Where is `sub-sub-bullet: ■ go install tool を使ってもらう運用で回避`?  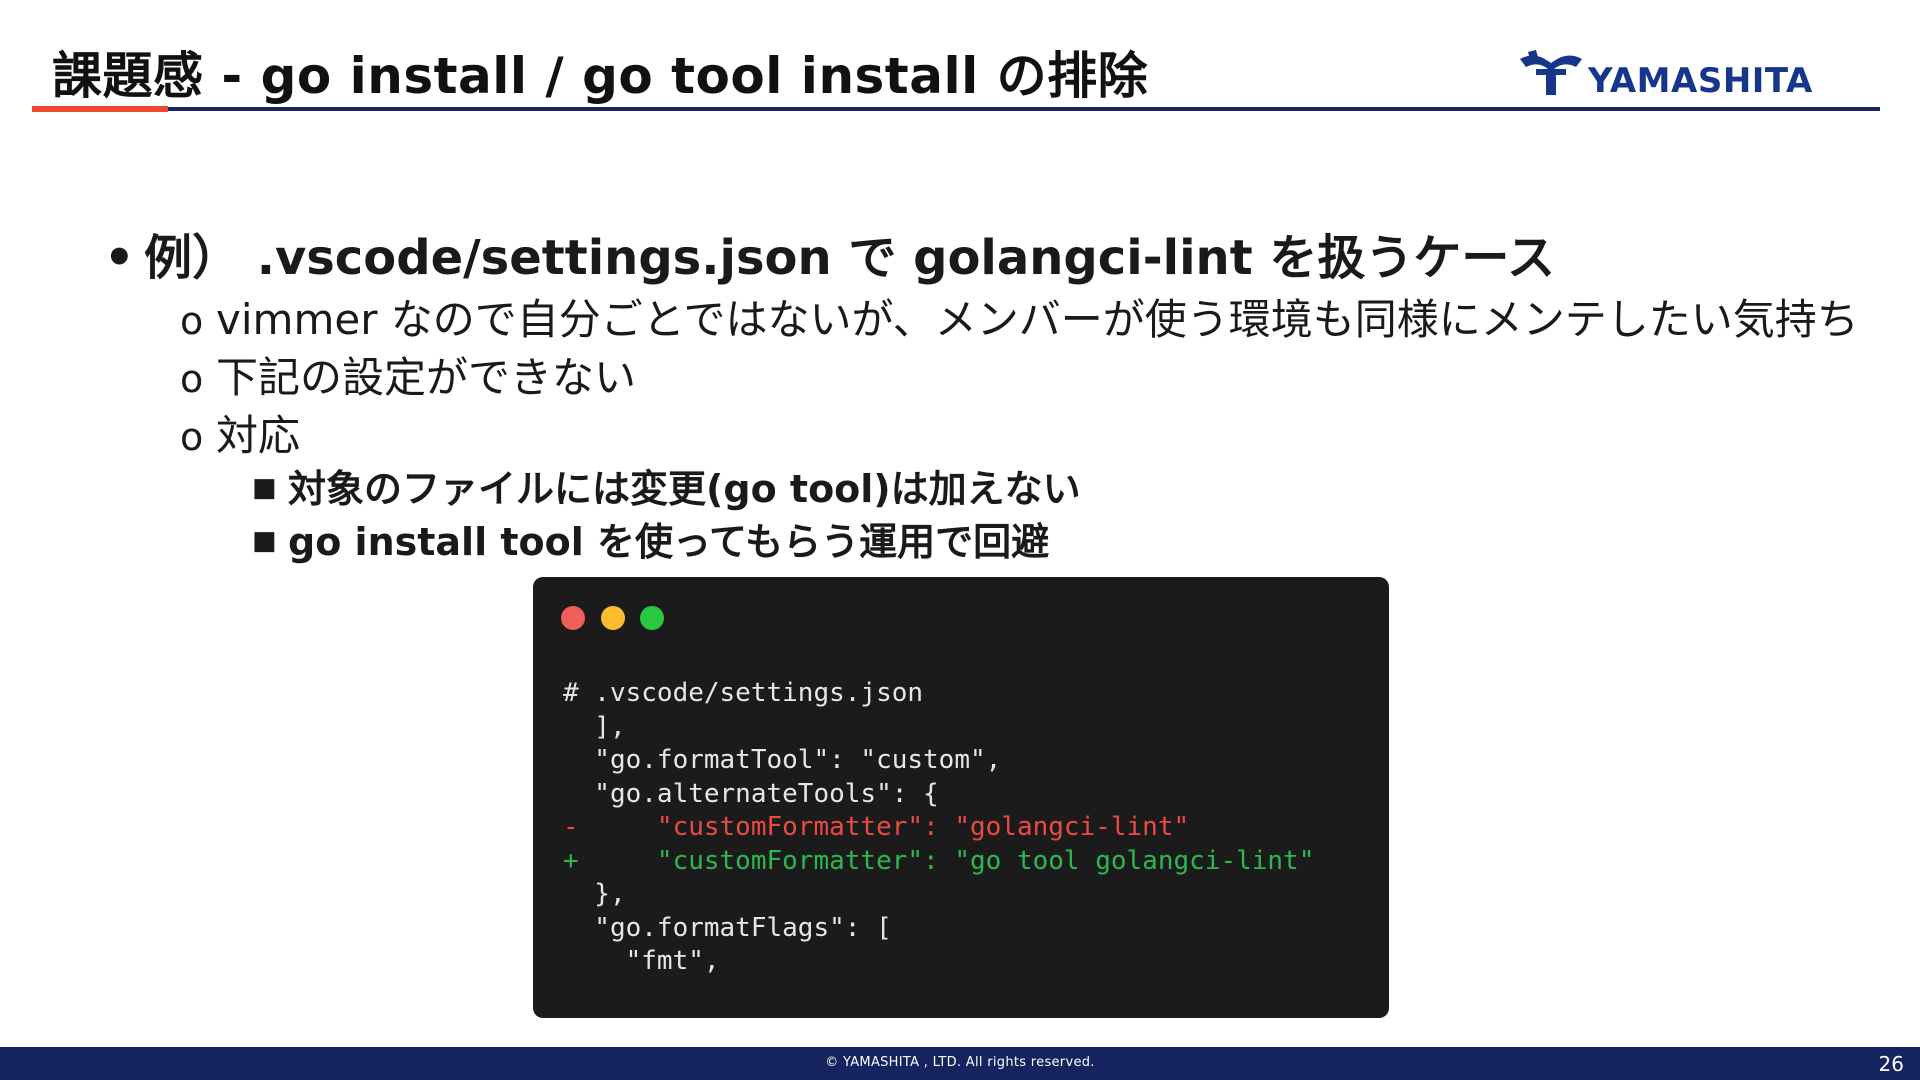 sub-sub-bullet: ■ go install tool を使ってもらう運用で回避 is located at coordinates (650, 538).